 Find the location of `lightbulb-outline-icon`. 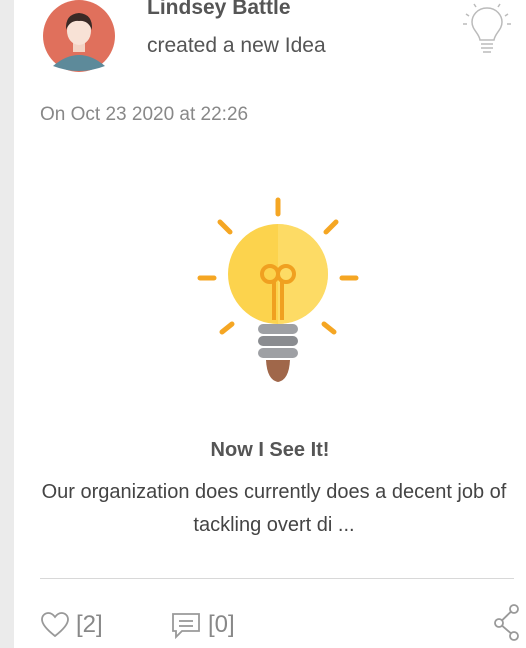

lightbulb-outline-icon is located at coordinates (487, 28).